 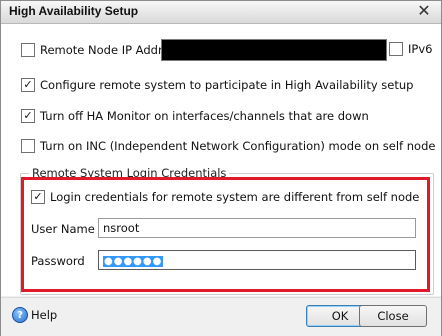 I want to click on password-input: ●●●●●●, so click(x=257, y=260).